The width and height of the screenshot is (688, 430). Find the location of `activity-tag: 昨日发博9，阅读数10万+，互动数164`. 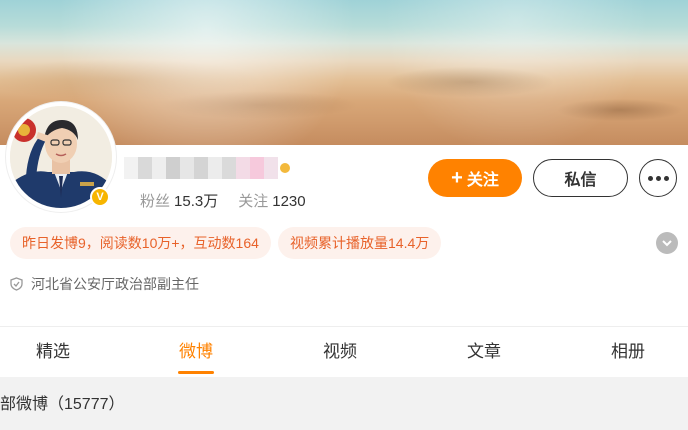

activity-tag: 昨日发博9，阅读数10万+，互动数164 is located at coordinates (140, 243).